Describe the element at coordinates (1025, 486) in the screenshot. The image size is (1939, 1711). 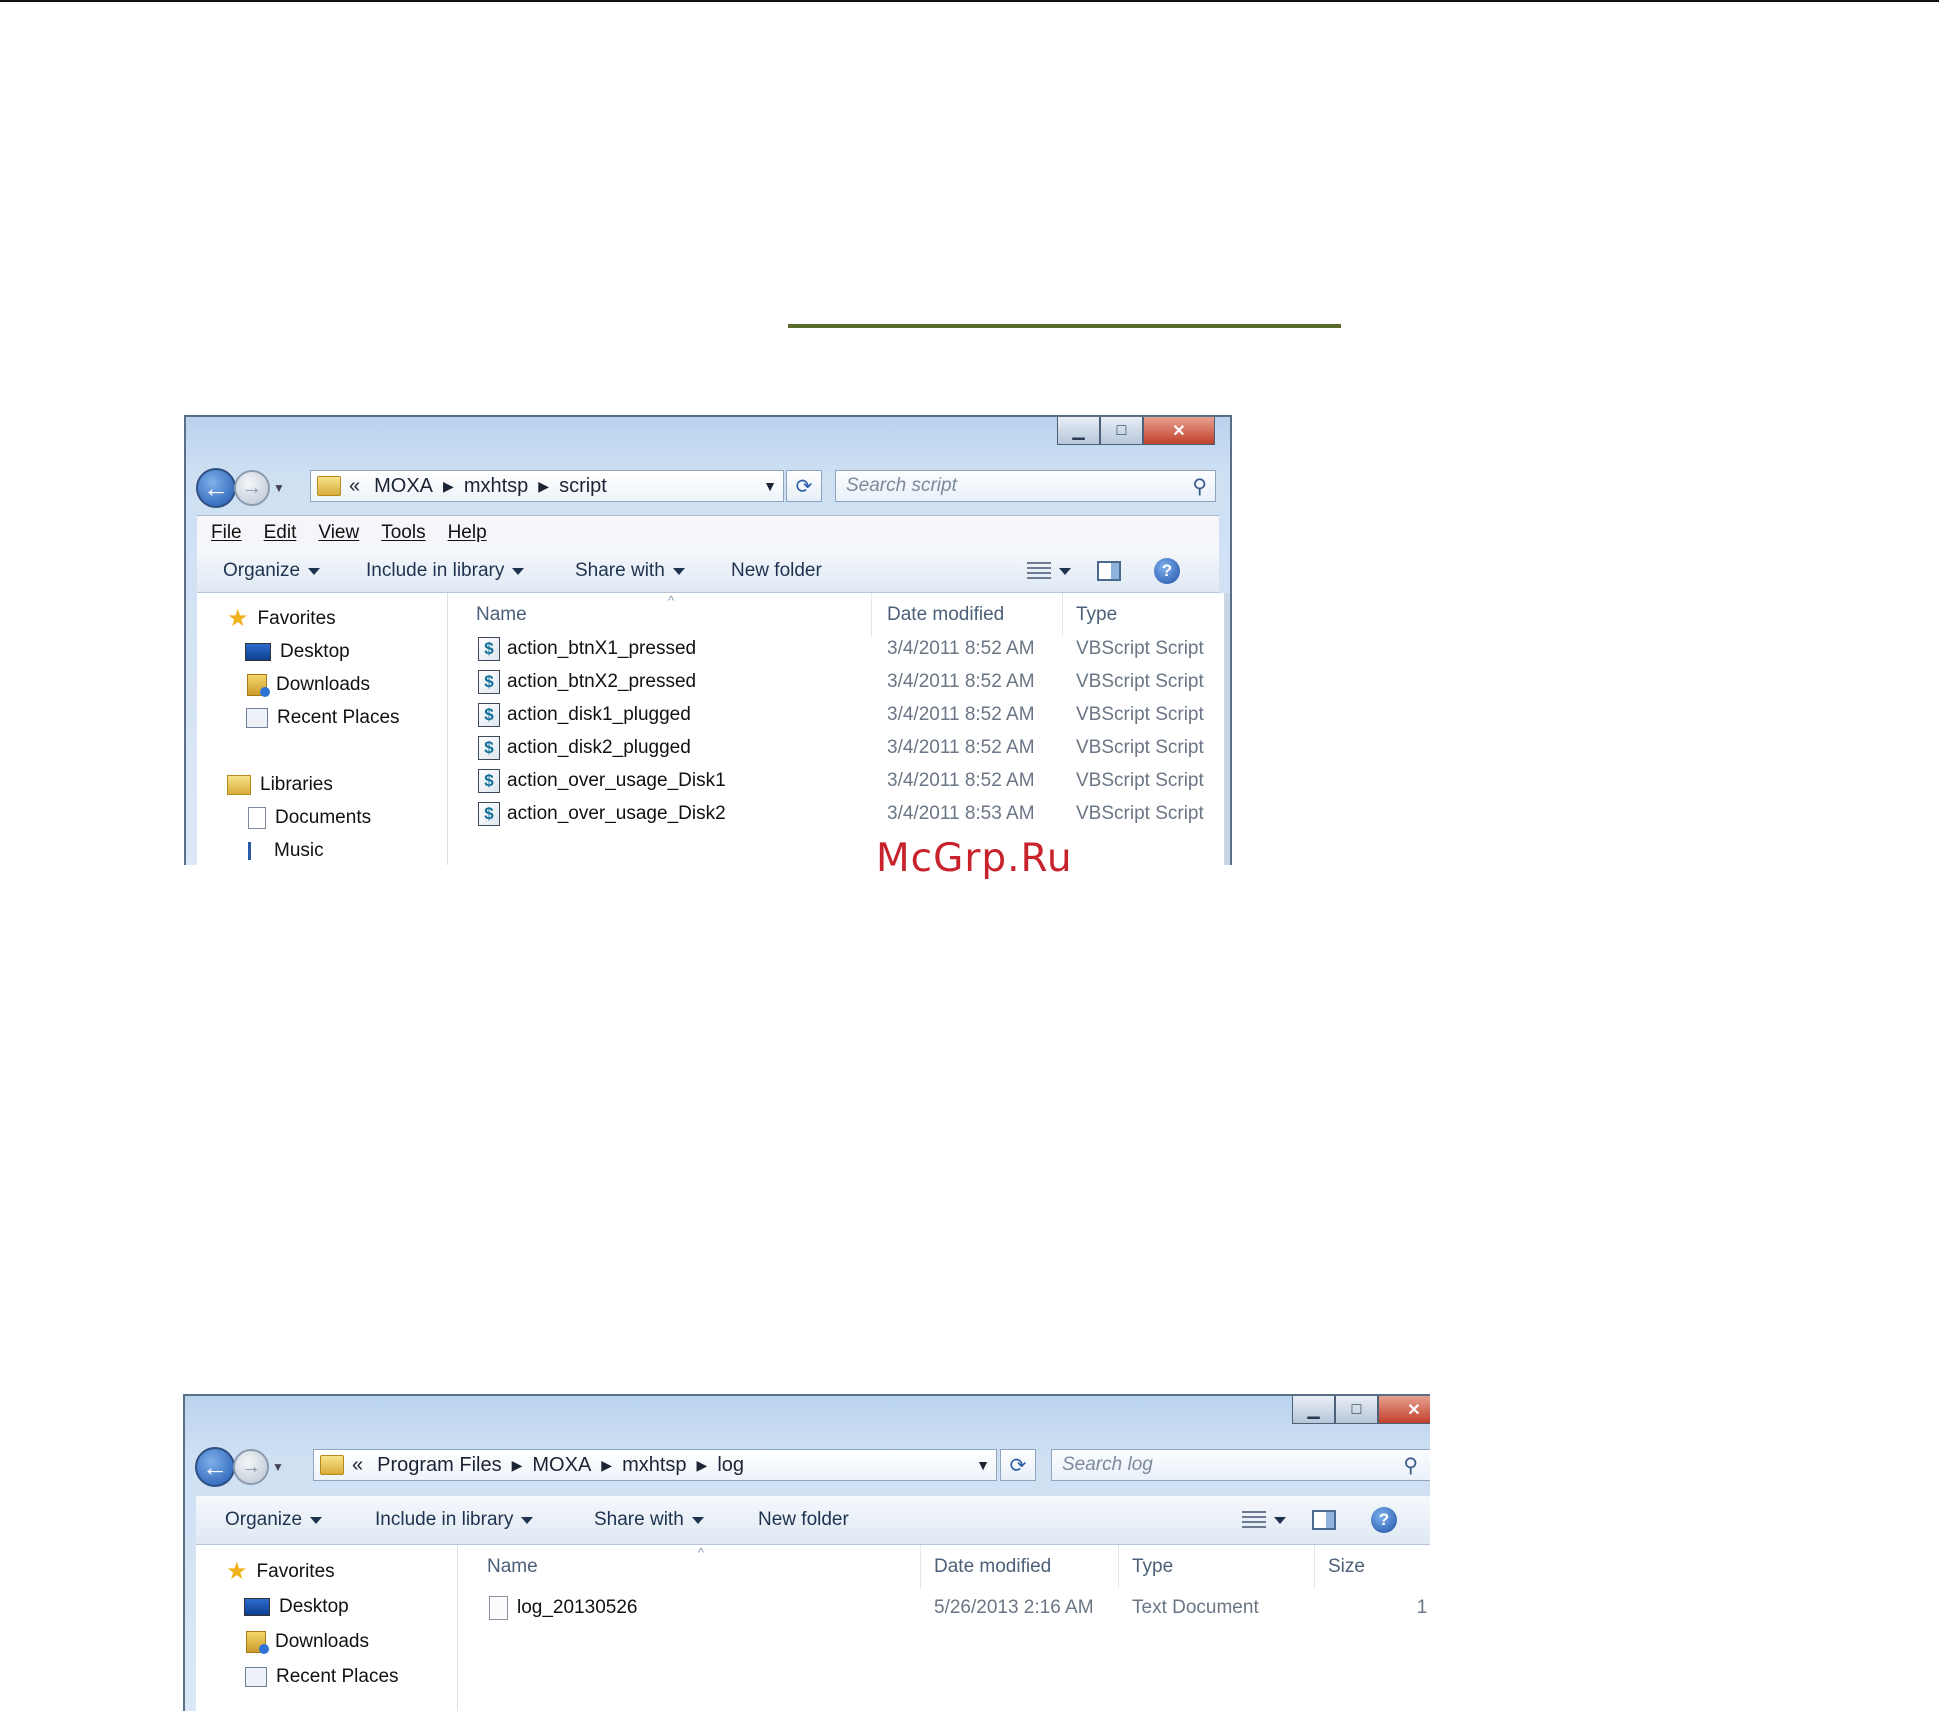
I see `search-input: Search script ⚲` at that location.